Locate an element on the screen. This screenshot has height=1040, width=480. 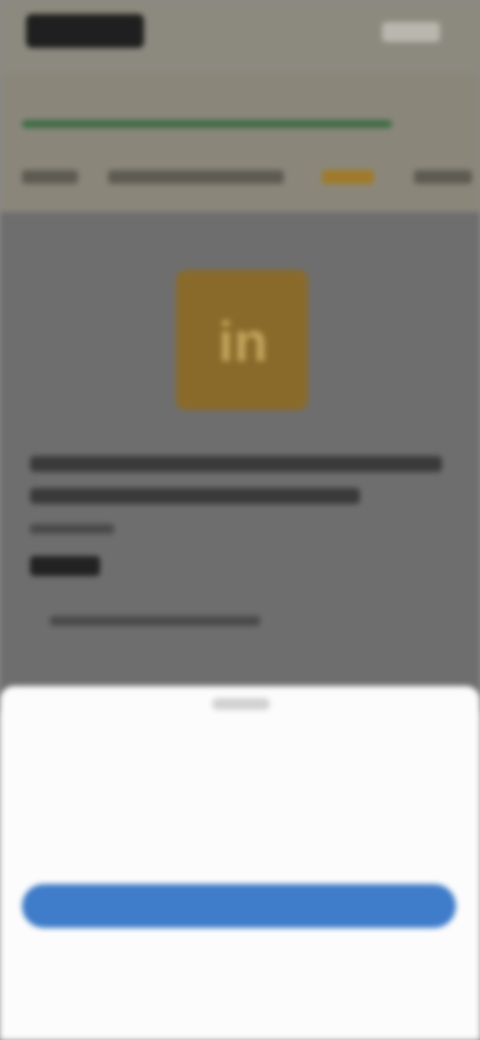
site-logo is located at coordinates (85, 31).